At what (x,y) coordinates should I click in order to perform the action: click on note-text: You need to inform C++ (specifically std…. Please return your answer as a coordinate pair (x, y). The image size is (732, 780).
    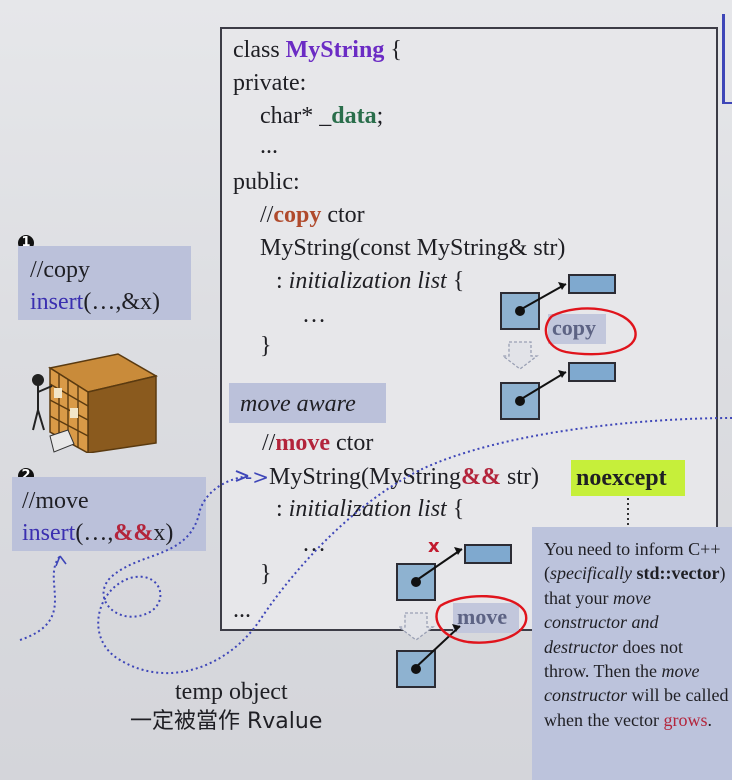
    Looking at the image, I should click on (636, 634).